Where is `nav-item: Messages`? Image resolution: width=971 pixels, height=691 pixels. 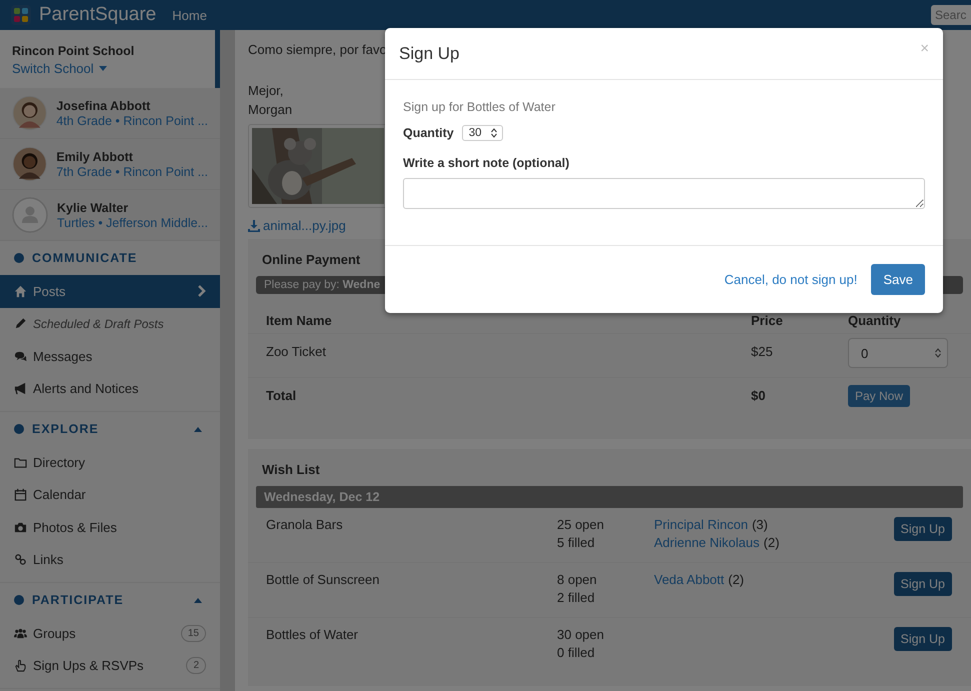 nav-item: Messages is located at coordinates (110, 356).